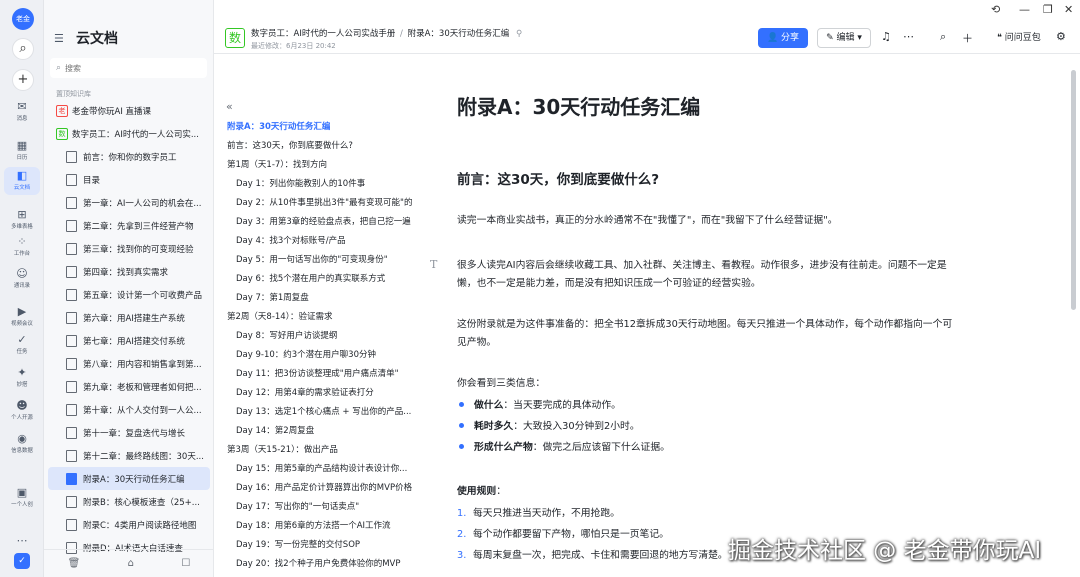  Describe the element at coordinates (129, 294) in the screenshot. I see `tree-item: 第五章：设计第一个可收费产品` at that location.